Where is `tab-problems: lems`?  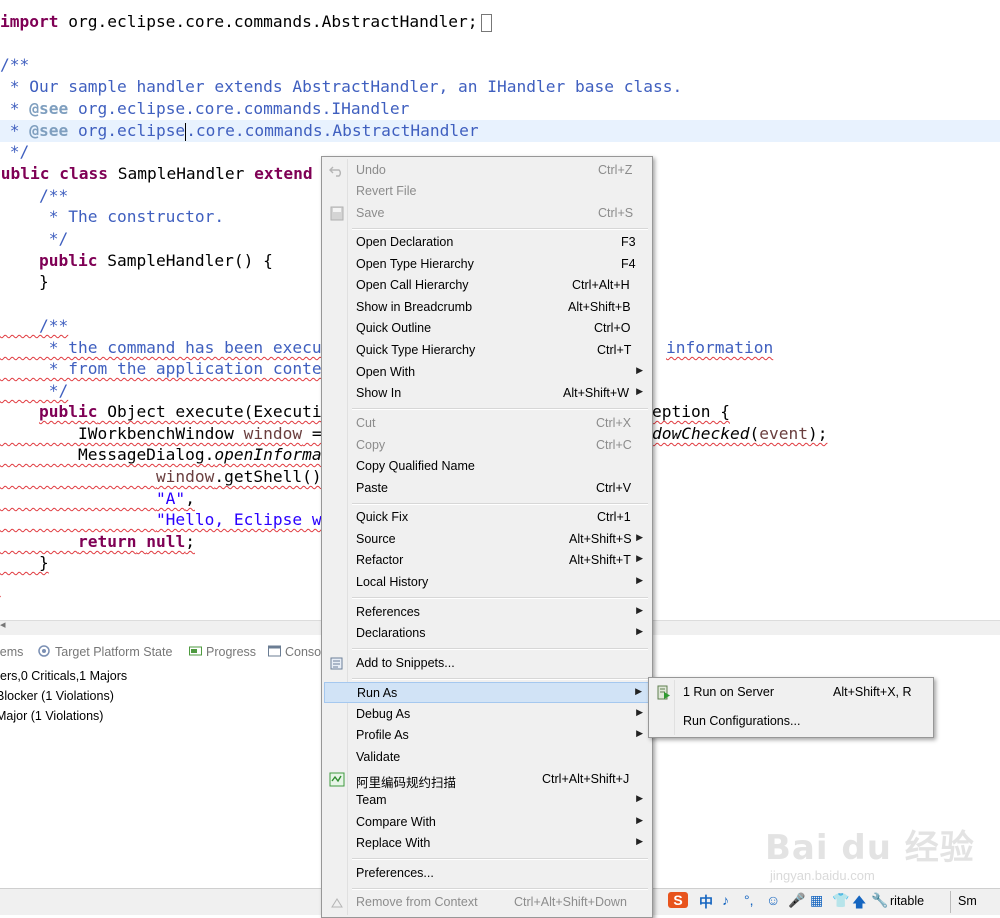
tab-problems: lems is located at coordinates (11, 652).